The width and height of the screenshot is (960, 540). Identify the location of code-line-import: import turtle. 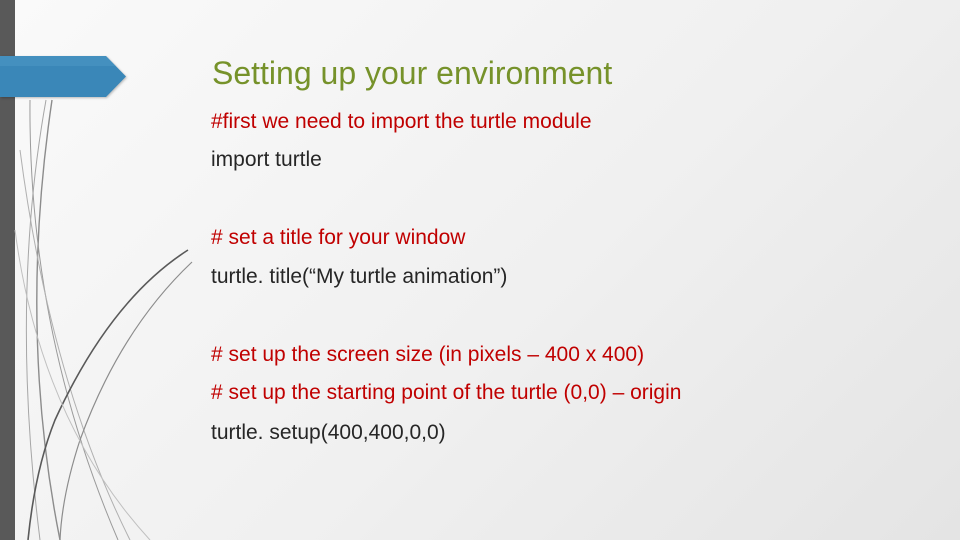
(266, 159).